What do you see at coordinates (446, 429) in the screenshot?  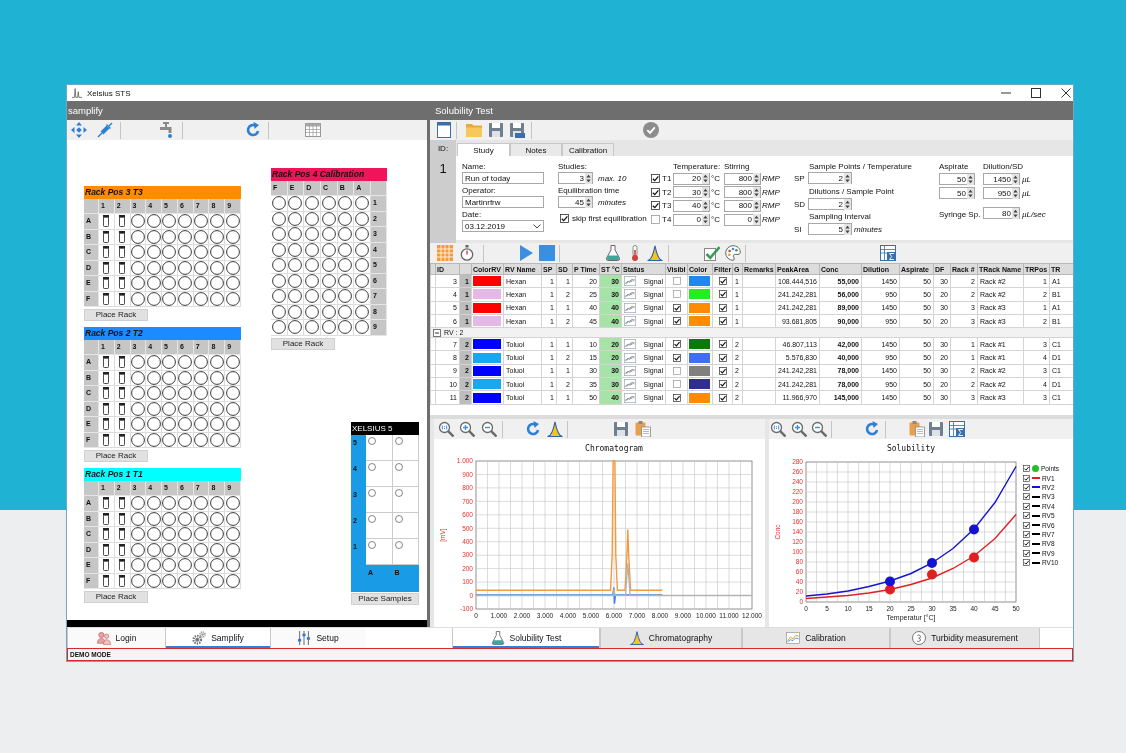 I see `zoom-reset-icon` at bounding box center [446, 429].